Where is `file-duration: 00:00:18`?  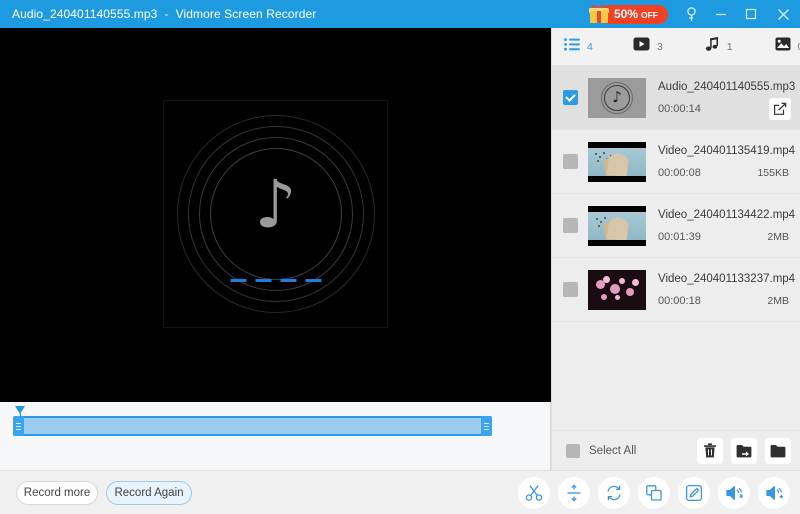 file-duration: 00:00:18 is located at coordinates (679, 300).